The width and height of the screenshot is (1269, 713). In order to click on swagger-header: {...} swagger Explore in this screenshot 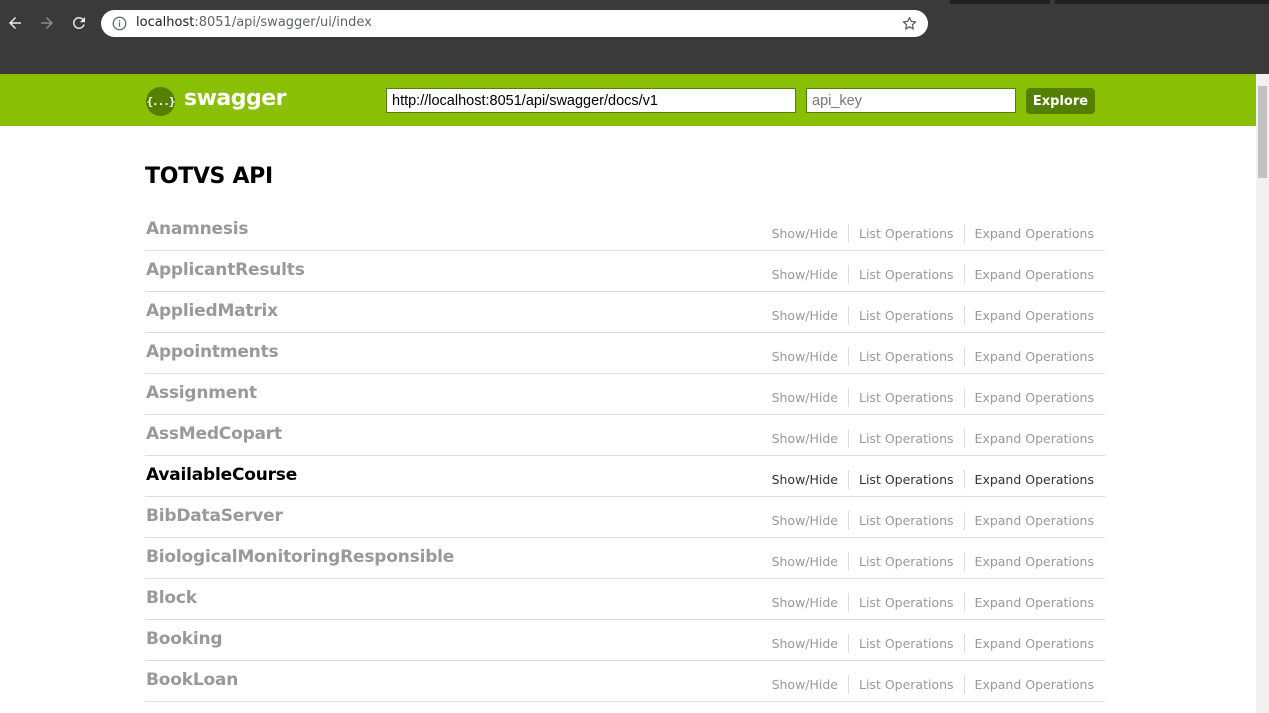, I will do `click(628, 100)`.